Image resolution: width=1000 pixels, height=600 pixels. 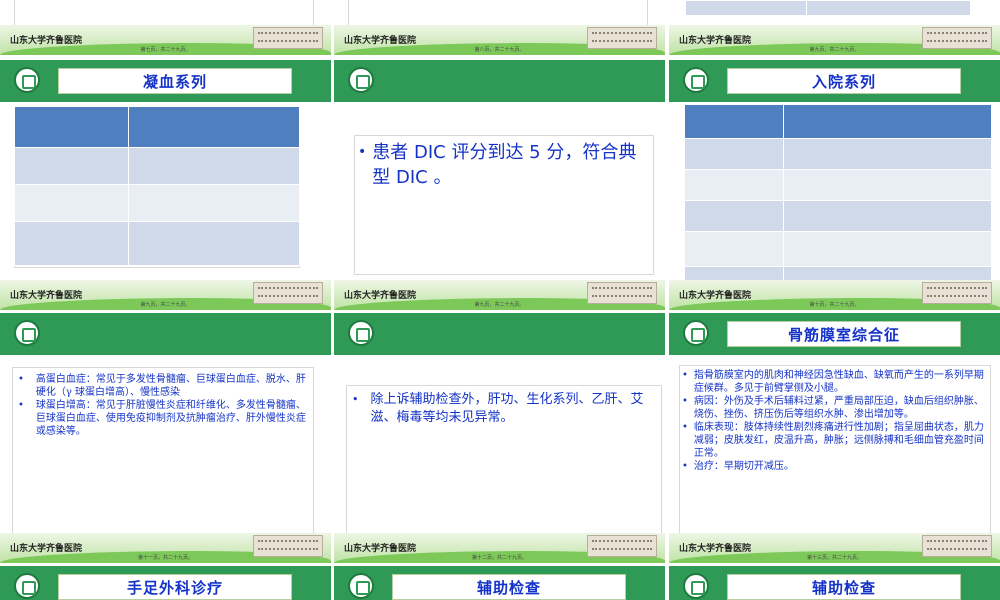 I want to click on slide-7: 山东大学齐鲁医院 第七页，共二十九页。, so click(x=165, y=27).